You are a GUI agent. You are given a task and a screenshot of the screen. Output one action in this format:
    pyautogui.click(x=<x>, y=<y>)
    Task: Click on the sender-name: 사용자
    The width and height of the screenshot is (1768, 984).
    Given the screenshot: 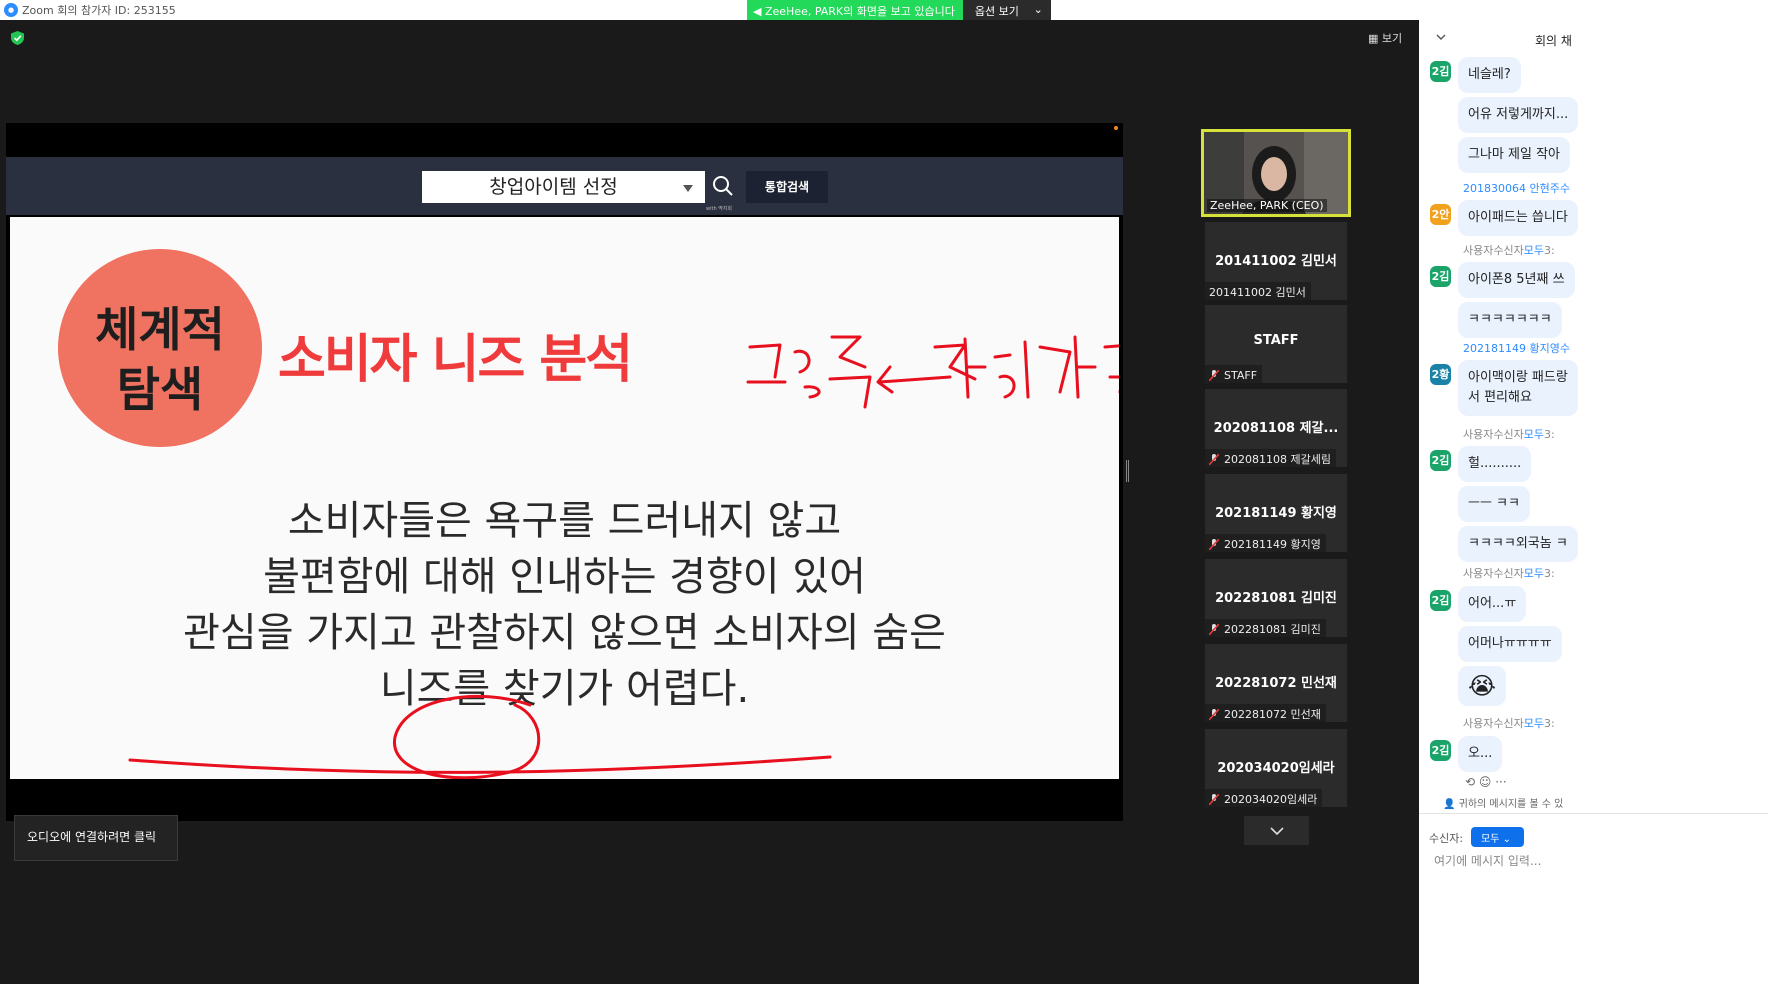 What is the action you would take?
    pyautogui.click(x=1478, y=250)
    